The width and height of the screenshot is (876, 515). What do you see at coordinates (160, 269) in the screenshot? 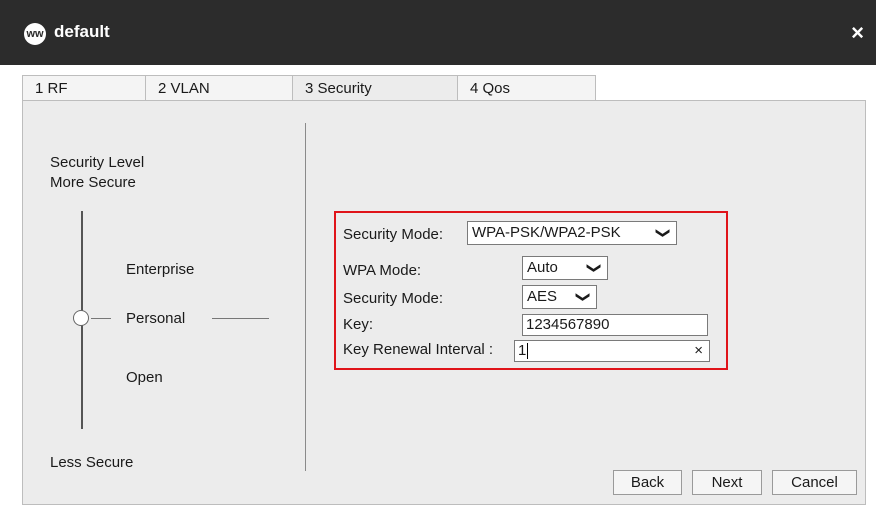
I see `level-enterprise-label: Enterprise` at bounding box center [160, 269].